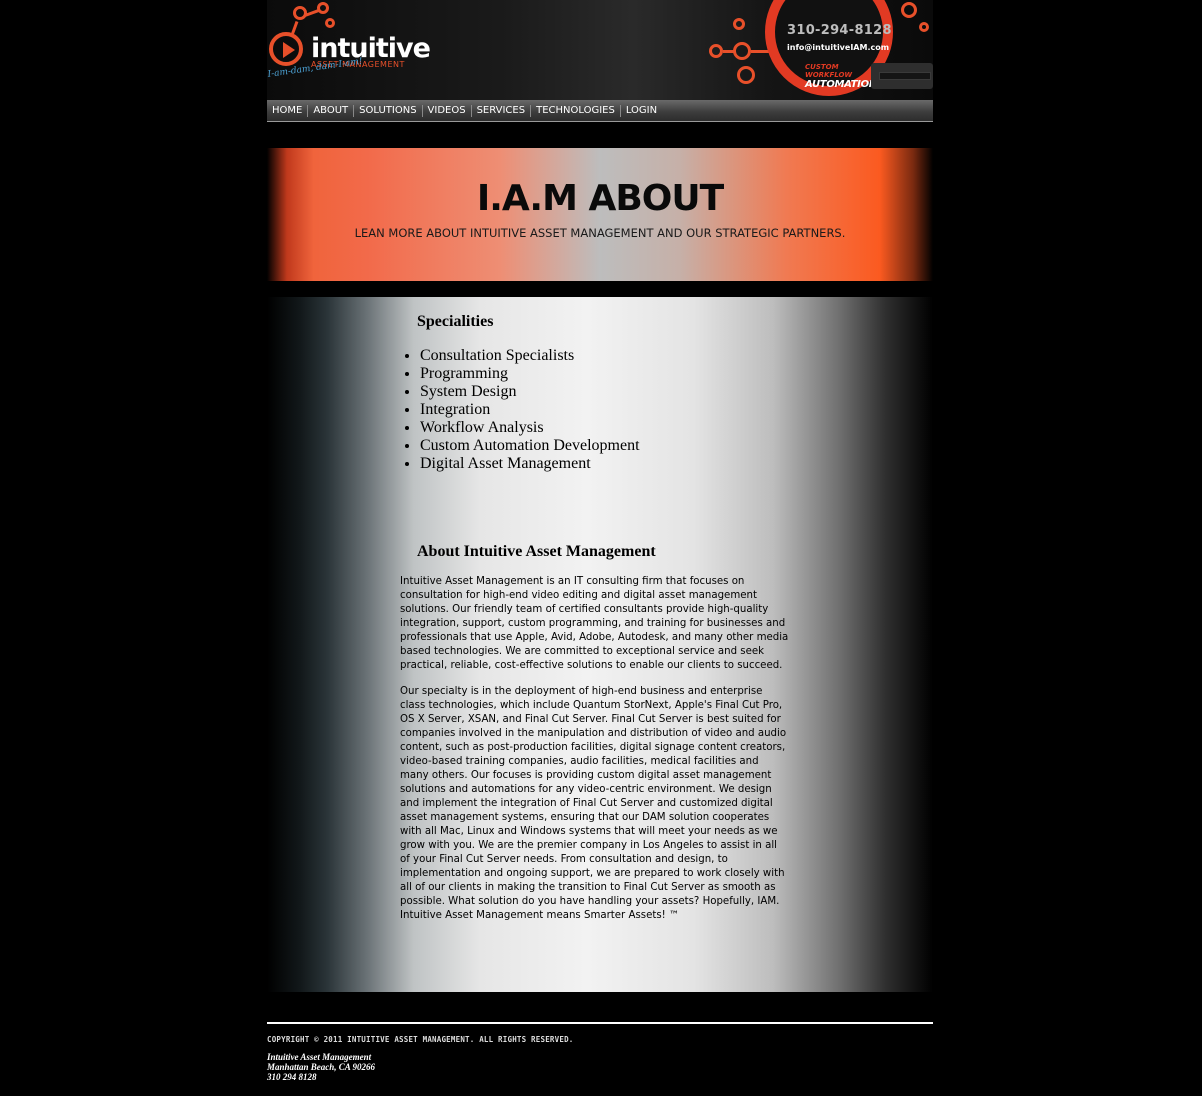 This screenshot has height=1096, width=1202. Describe the element at coordinates (600, 198) in the screenshot. I see `page-title: I.A.M ABOUT` at that location.